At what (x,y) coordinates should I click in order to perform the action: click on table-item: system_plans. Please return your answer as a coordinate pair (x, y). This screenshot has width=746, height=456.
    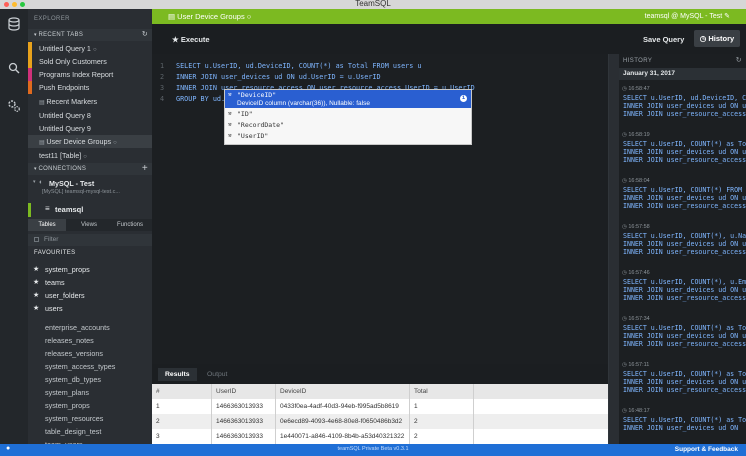
    Looking at the image, I should click on (90, 392).